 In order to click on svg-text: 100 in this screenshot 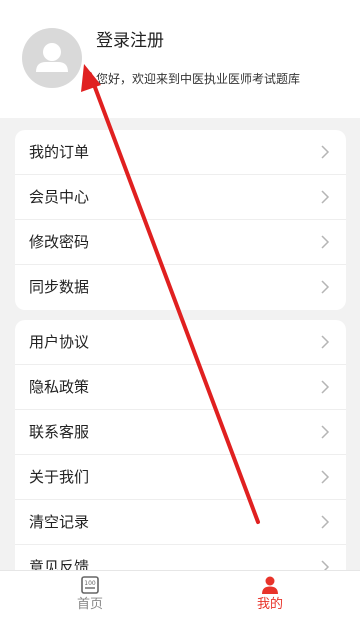, I will do `click(90, 583)`.